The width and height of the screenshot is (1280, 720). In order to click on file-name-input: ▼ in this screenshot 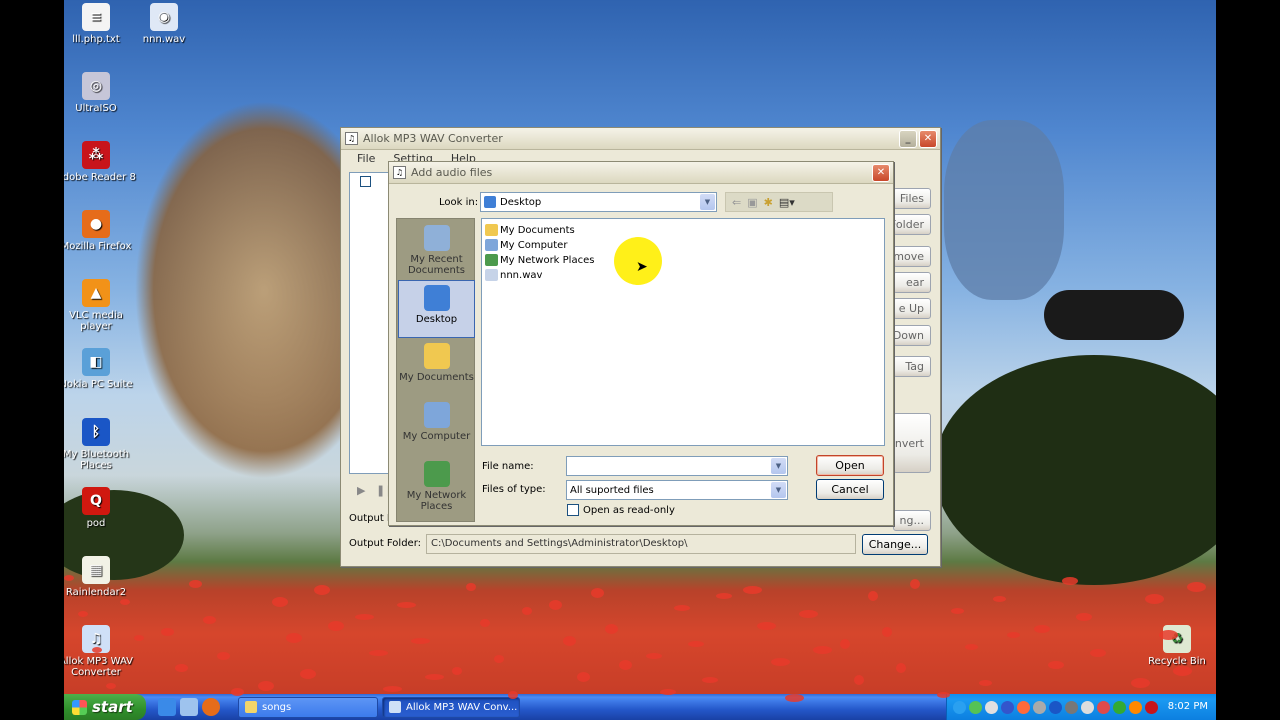, I will do `click(677, 466)`.